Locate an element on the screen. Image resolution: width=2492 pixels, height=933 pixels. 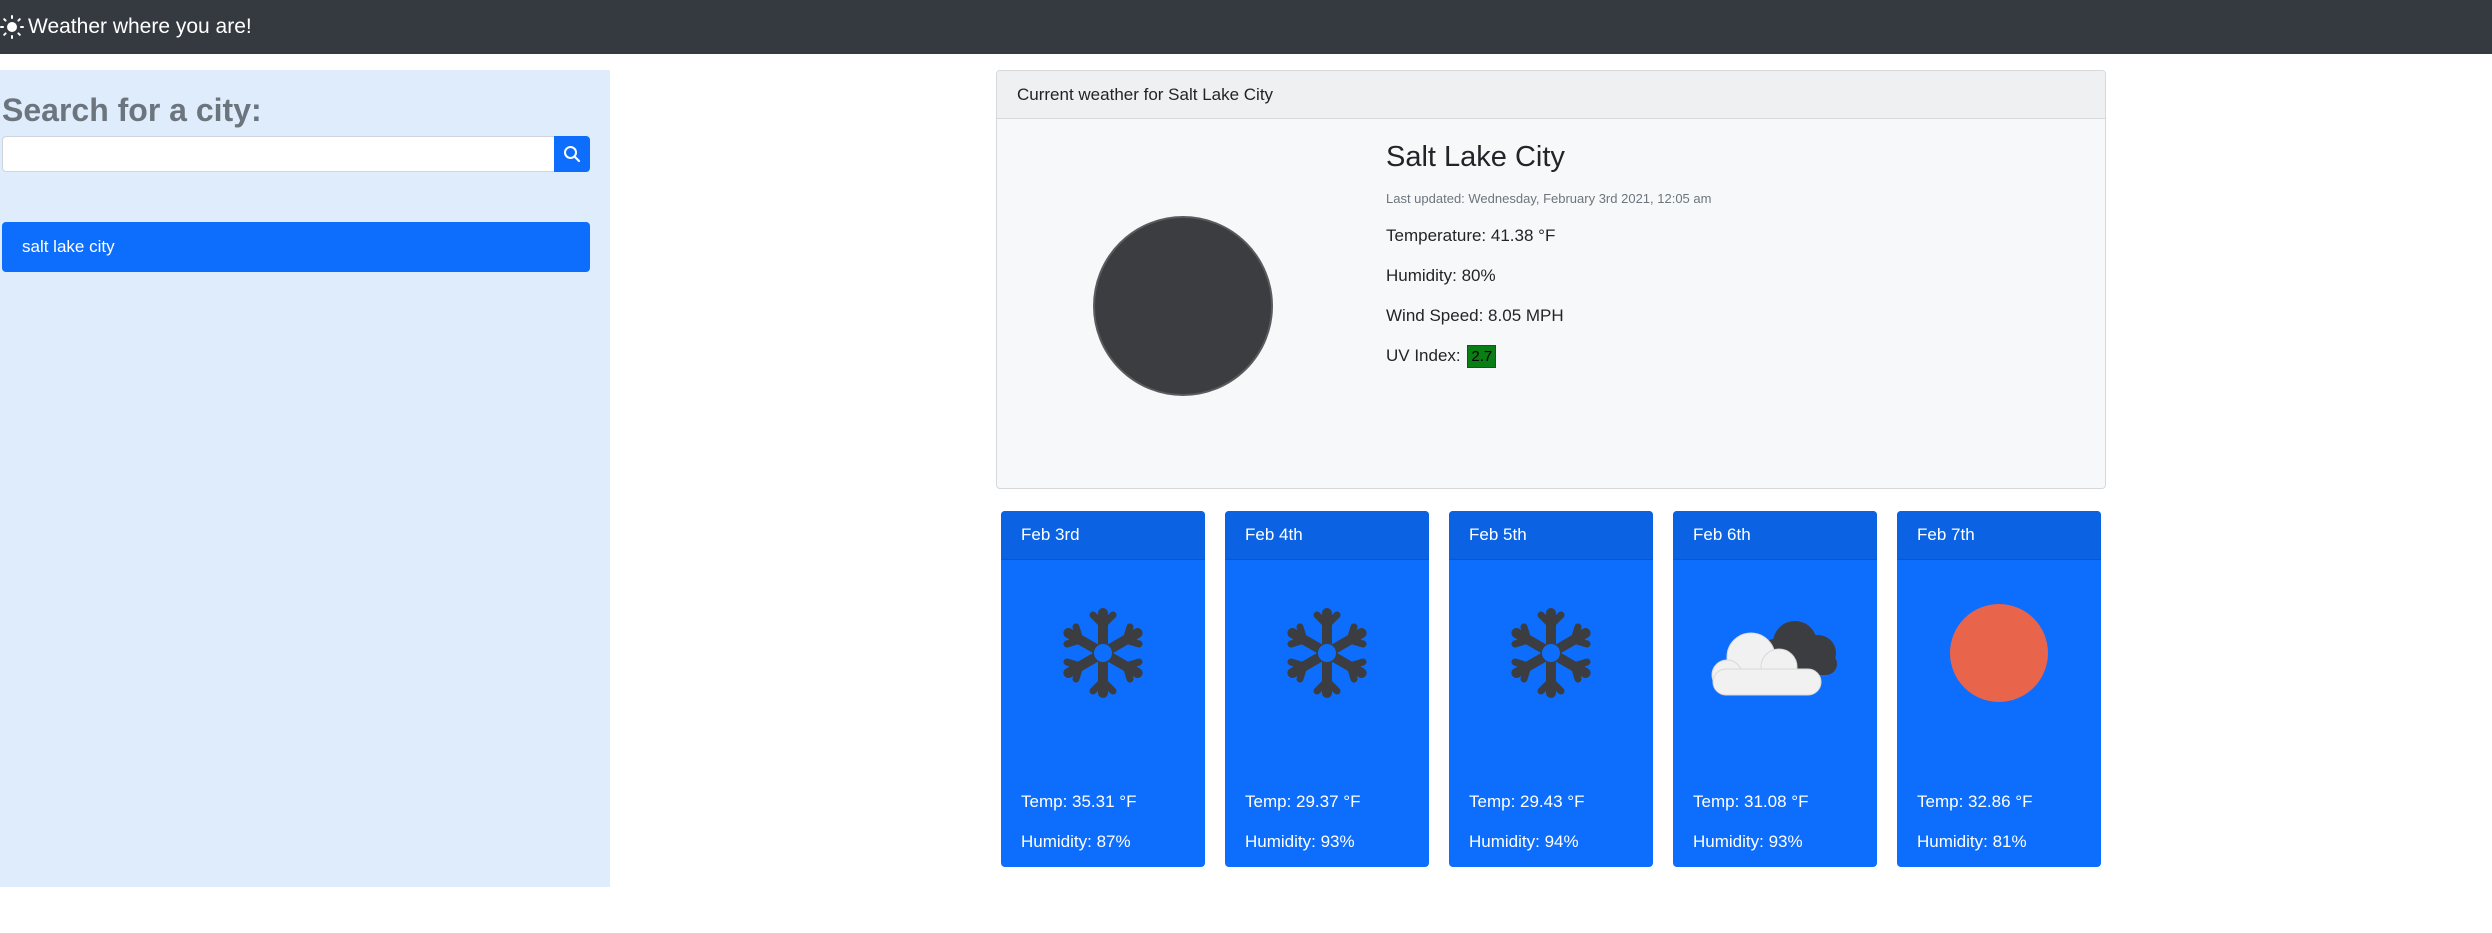
forecast-temp: Temp: 32.86 °F is located at coordinates (1975, 801).